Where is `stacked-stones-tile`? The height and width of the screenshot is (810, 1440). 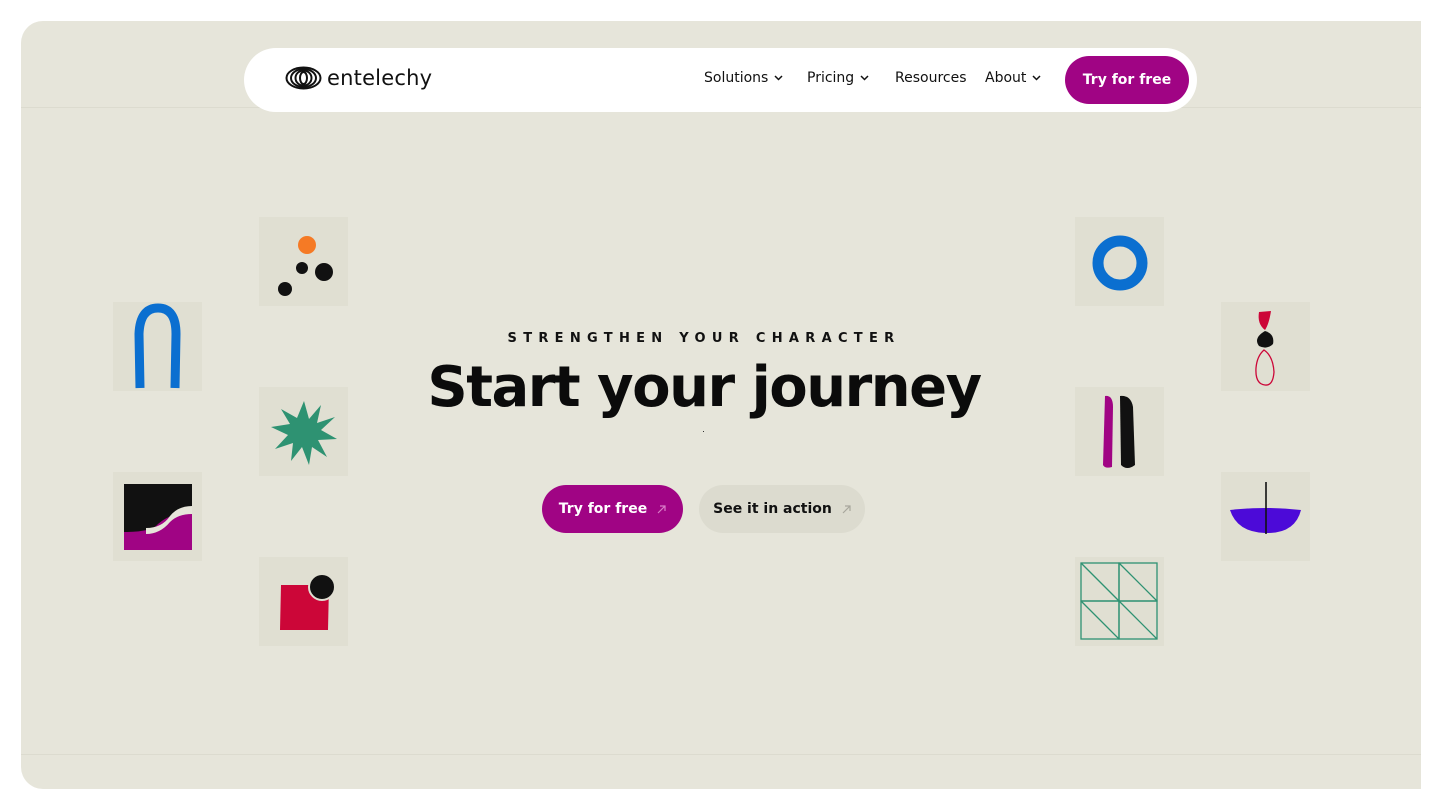
stacked-stones-tile is located at coordinates (1265, 346).